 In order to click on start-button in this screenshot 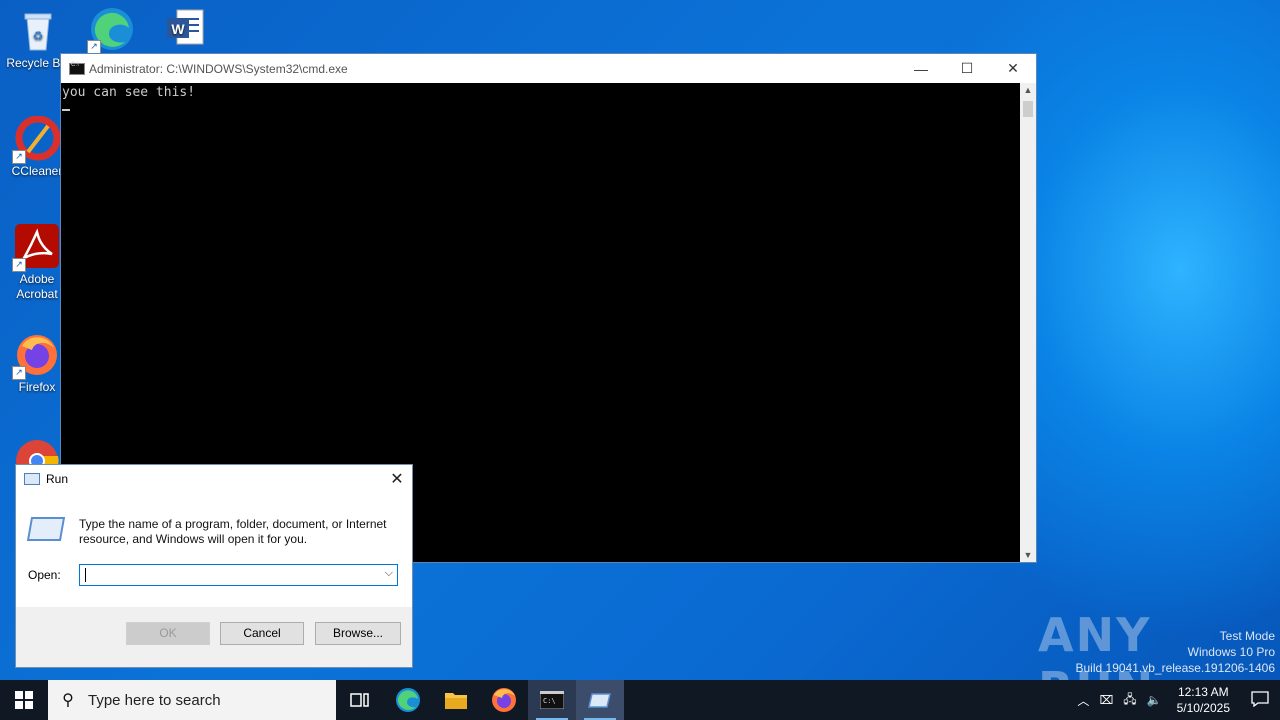, I will do `click(24, 700)`.